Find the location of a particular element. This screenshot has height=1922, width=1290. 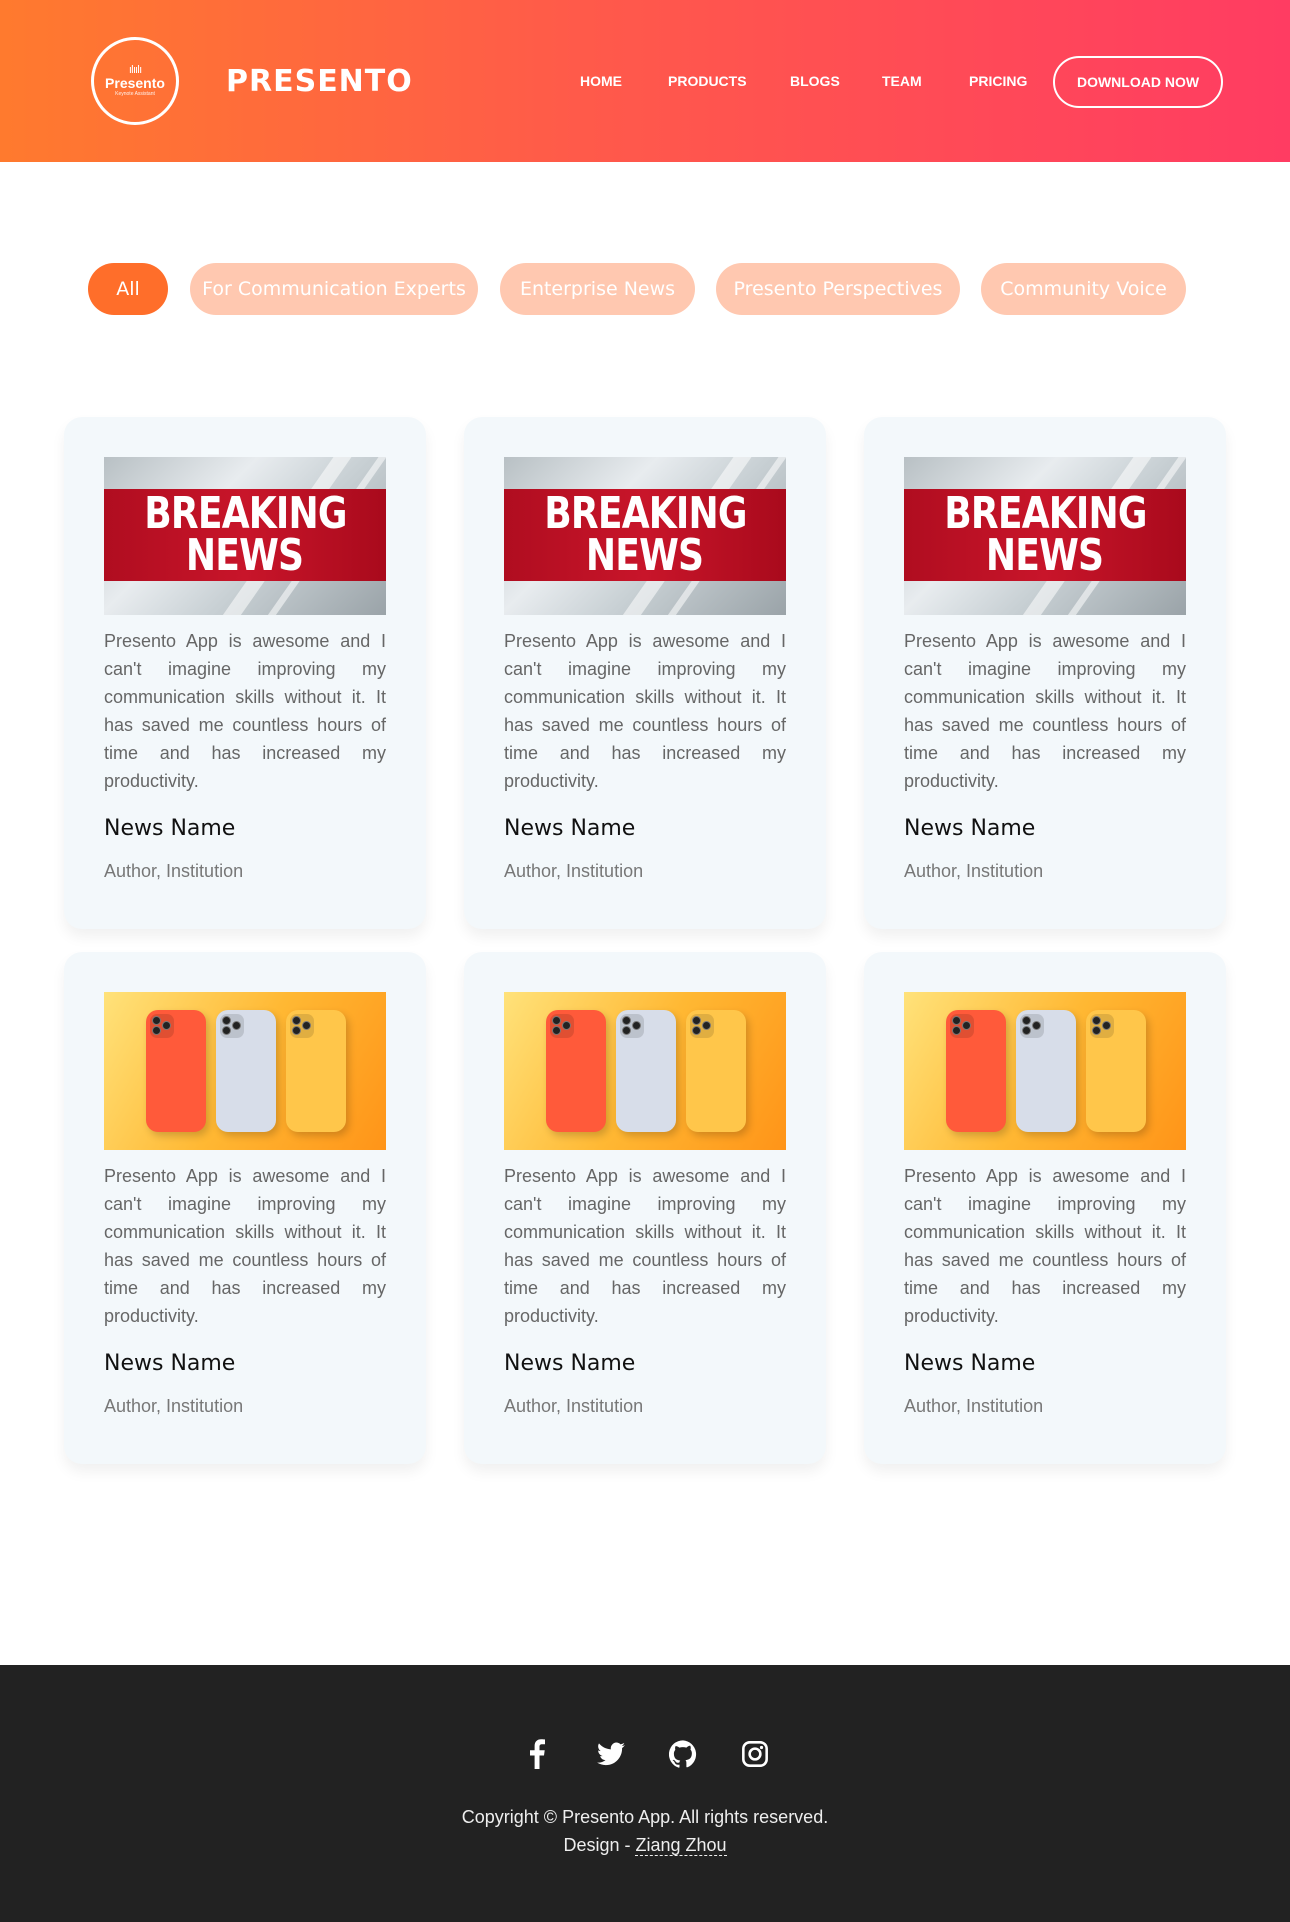

filter-community-voice: Community Voice is located at coordinates (1083, 289).